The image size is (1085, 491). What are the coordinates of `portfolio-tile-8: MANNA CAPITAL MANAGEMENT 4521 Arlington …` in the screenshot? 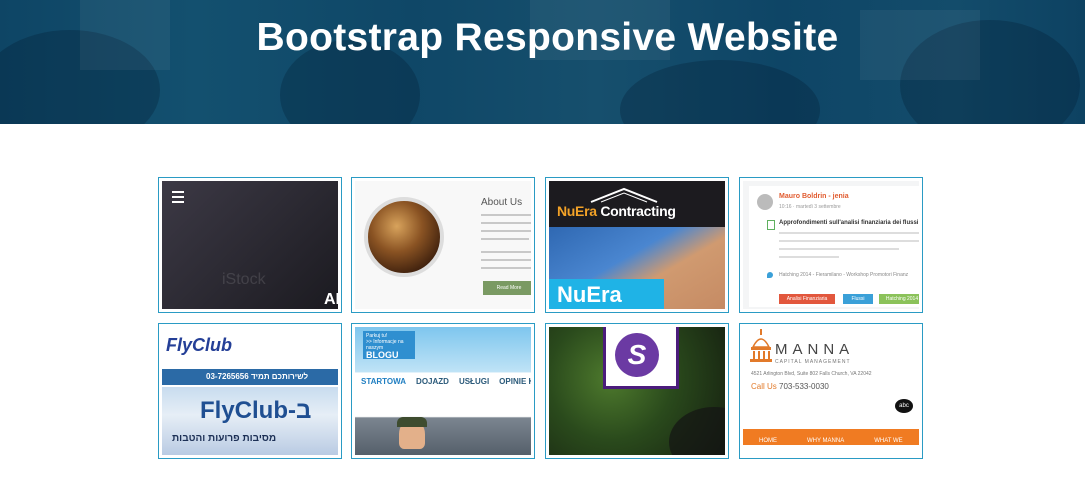 It's located at (831, 391).